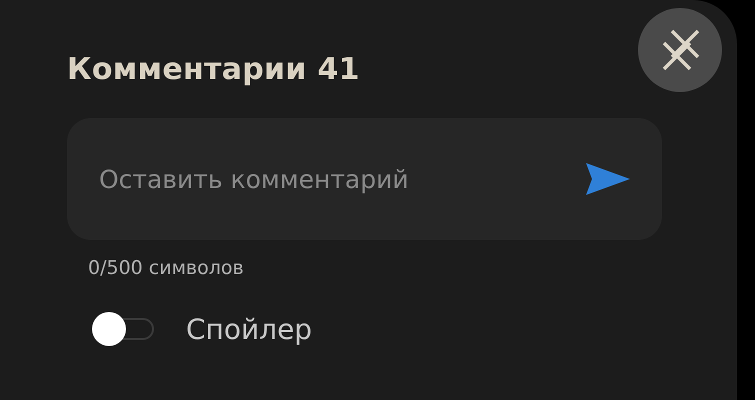 This screenshot has width=755, height=400. What do you see at coordinates (608, 179) in the screenshot?
I see `send-icon` at bounding box center [608, 179].